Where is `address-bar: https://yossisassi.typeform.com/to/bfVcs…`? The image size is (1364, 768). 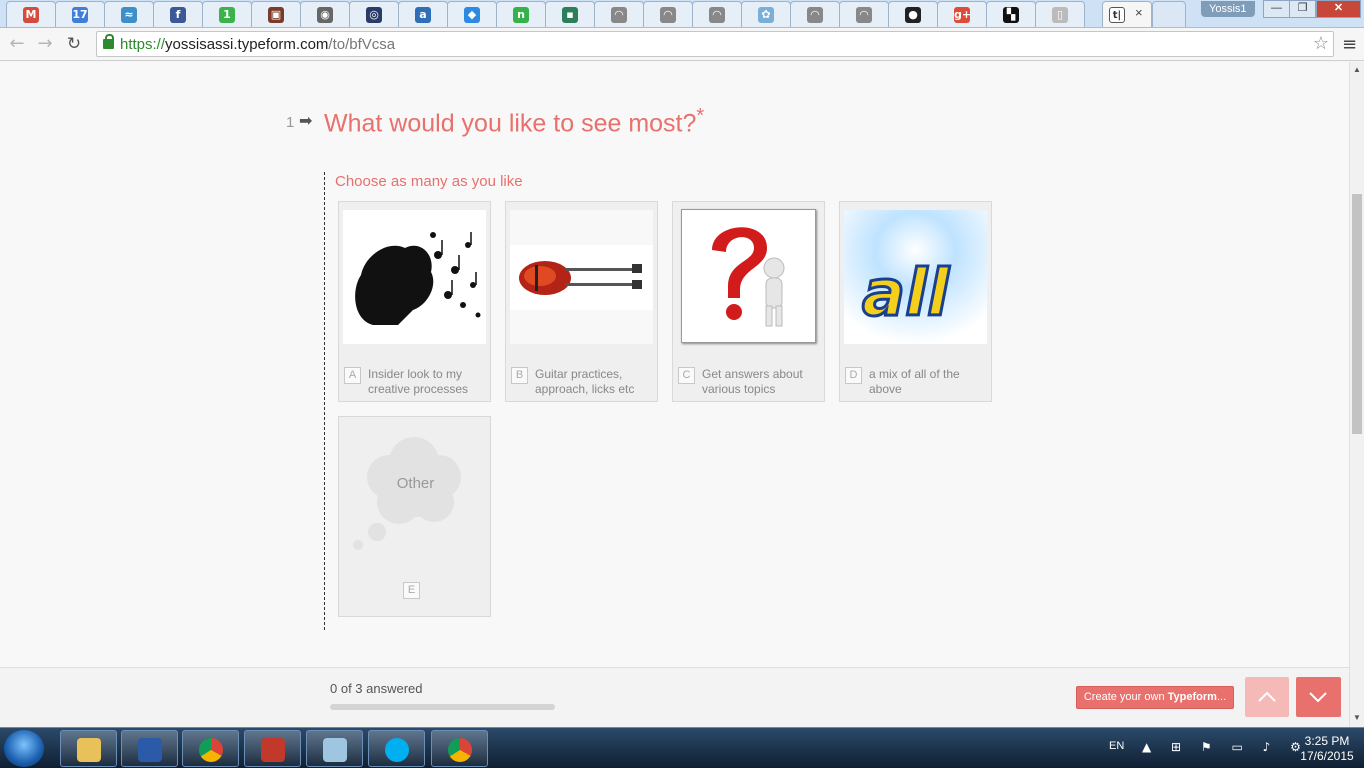
address-bar: https://yossisassi.typeform.com/to/bfVcs… is located at coordinates (715, 44).